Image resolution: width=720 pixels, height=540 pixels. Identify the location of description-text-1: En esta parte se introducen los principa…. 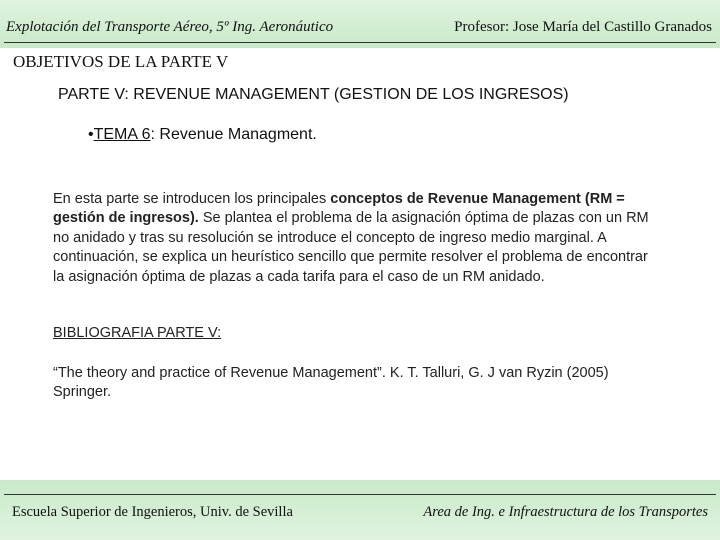
(192, 199).